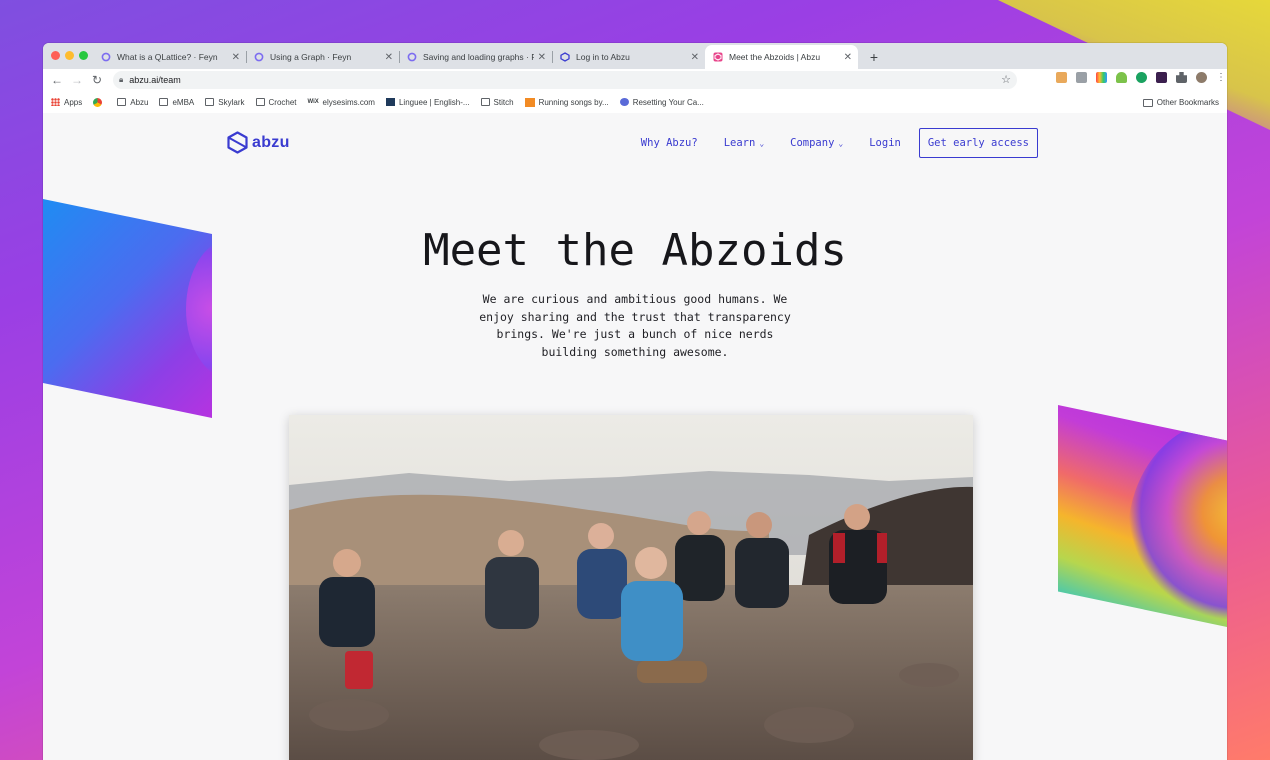 The image size is (1270, 760). What do you see at coordinates (1181, 77) in the screenshot?
I see `puzzle-icon` at bounding box center [1181, 77].